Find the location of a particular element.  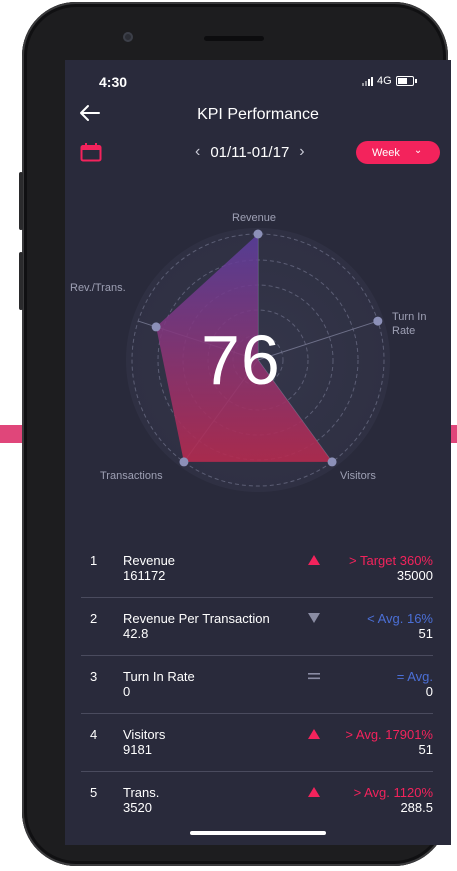

kpi-rank: 3 is located at coordinates (94, 676).